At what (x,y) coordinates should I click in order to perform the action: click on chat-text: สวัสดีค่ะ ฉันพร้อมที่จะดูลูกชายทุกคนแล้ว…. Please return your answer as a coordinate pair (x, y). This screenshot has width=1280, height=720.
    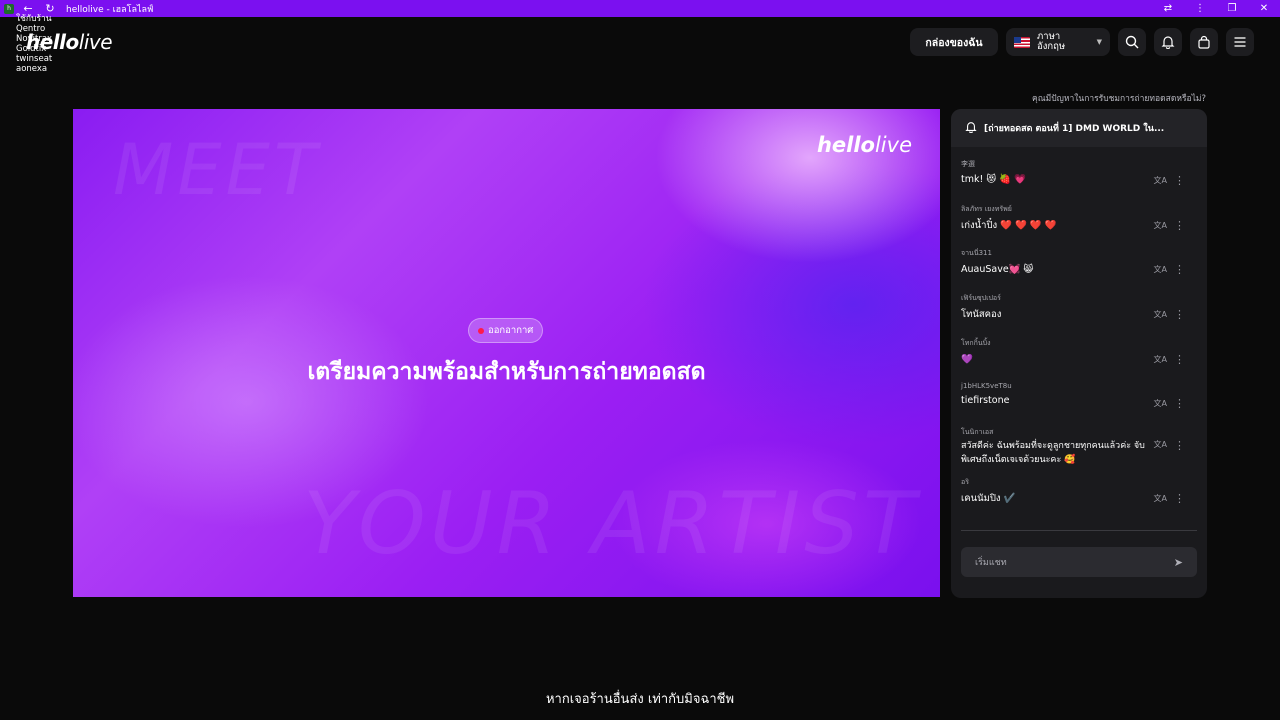
    Looking at the image, I should click on (1053, 453).